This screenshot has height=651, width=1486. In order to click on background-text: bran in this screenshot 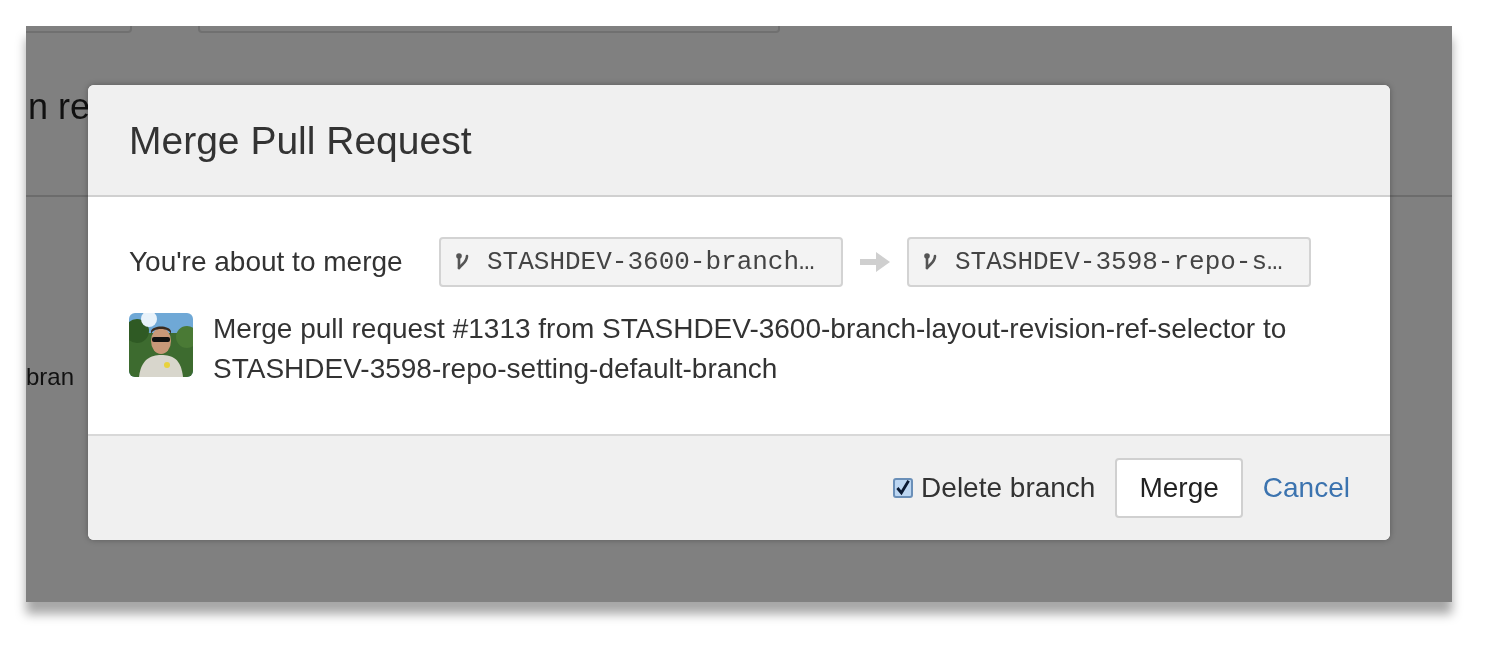, I will do `click(50, 377)`.